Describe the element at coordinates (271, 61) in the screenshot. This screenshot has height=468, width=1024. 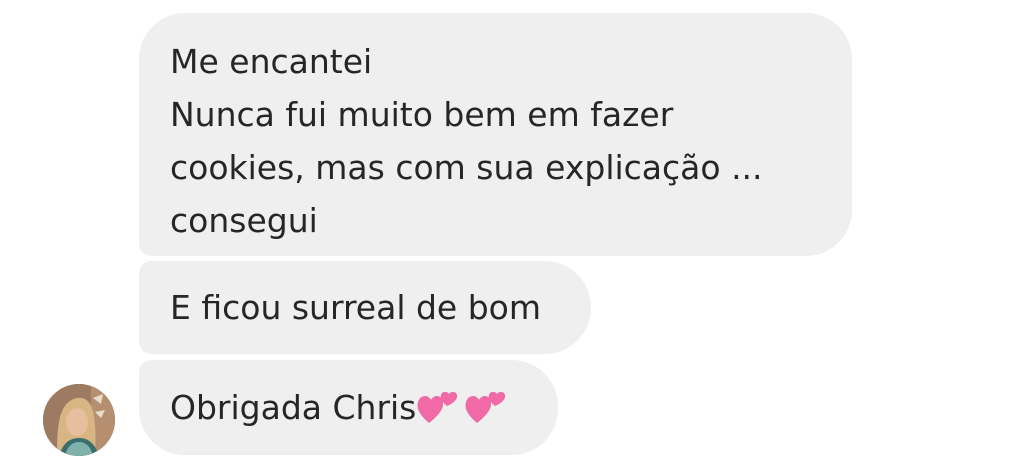
I see `message-line: Me encantei` at that location.